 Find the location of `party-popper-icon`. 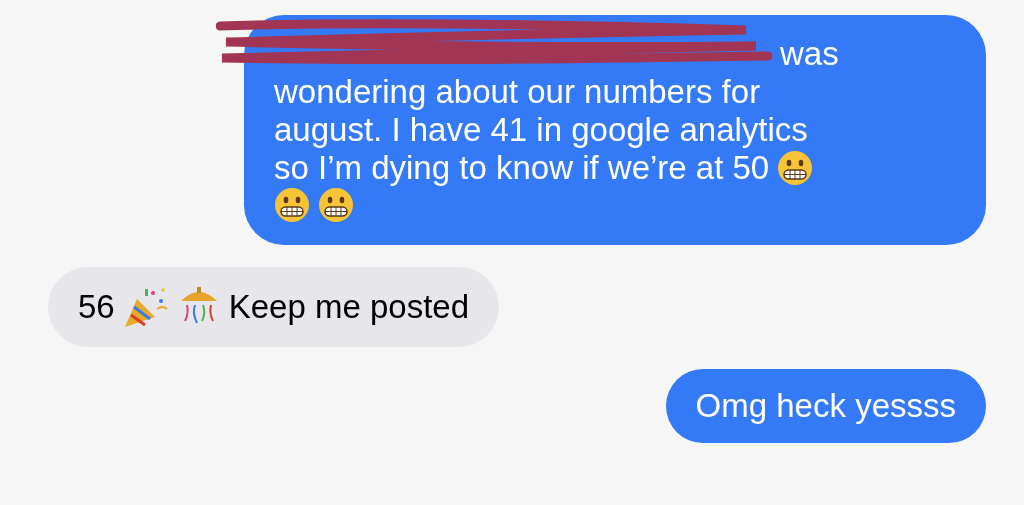

party-popper-icon is located at coordinates (145, 307).